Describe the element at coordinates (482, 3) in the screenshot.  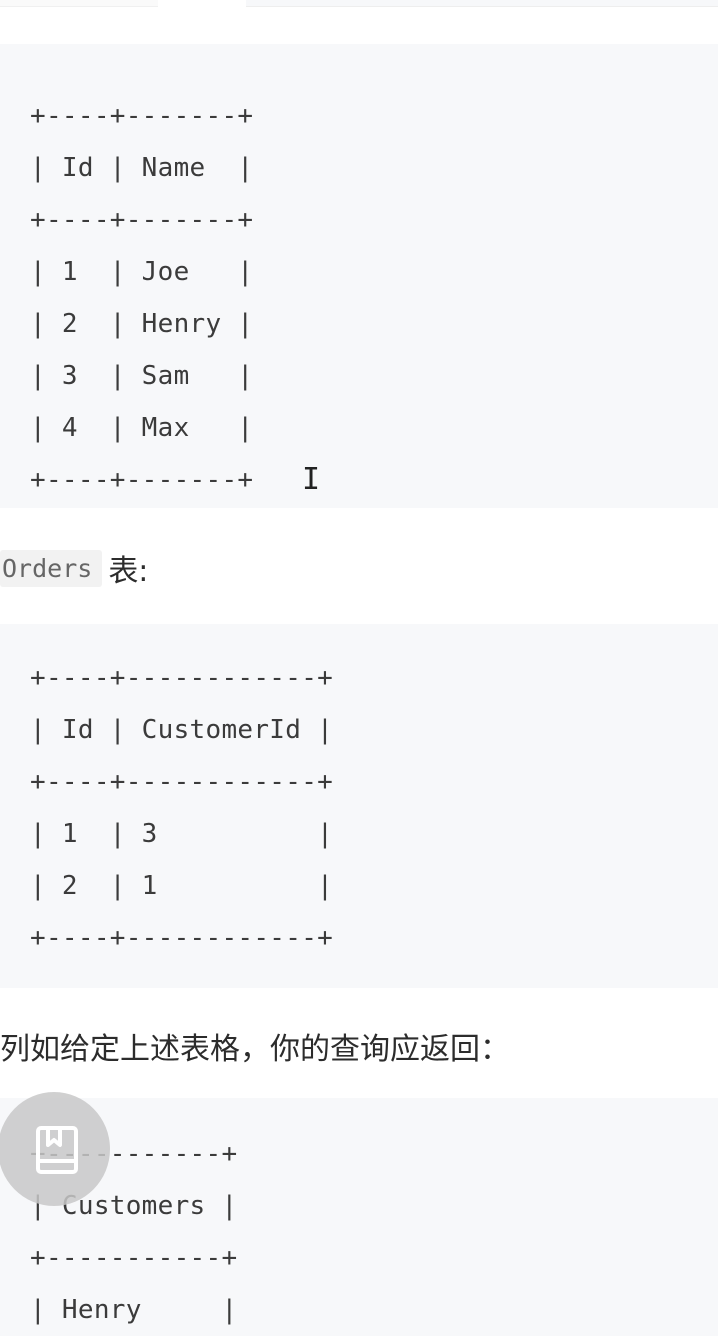
I see `top-bar-edge` at that location.